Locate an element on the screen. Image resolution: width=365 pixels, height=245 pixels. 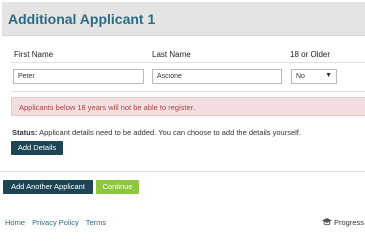
row-divider is located at coordinates (188, 91).